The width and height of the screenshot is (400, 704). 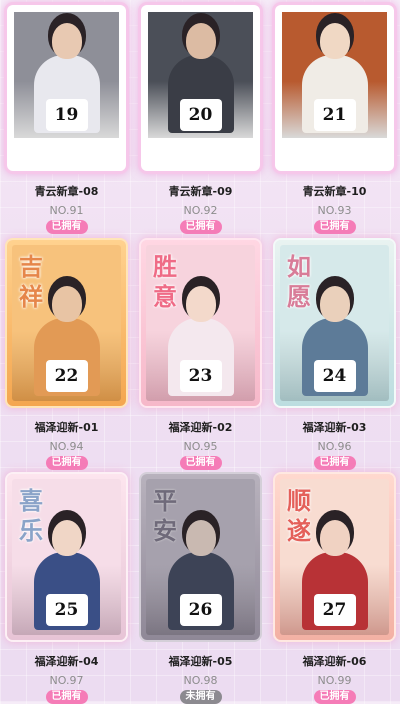 What do you see at coordinates (66, 323) in the screenshot?
I see `card-image: 吉祥 22` at bounding box center [66, 323].